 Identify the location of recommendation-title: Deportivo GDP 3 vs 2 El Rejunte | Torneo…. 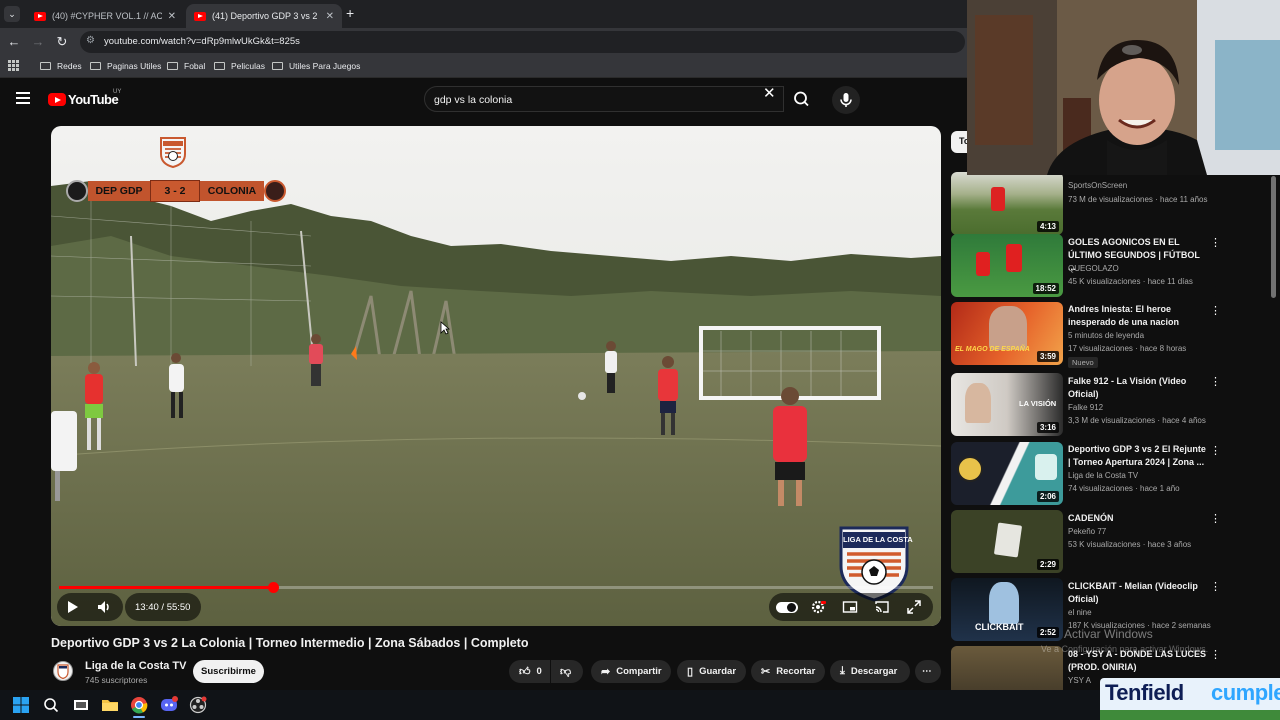
(1138, 455).